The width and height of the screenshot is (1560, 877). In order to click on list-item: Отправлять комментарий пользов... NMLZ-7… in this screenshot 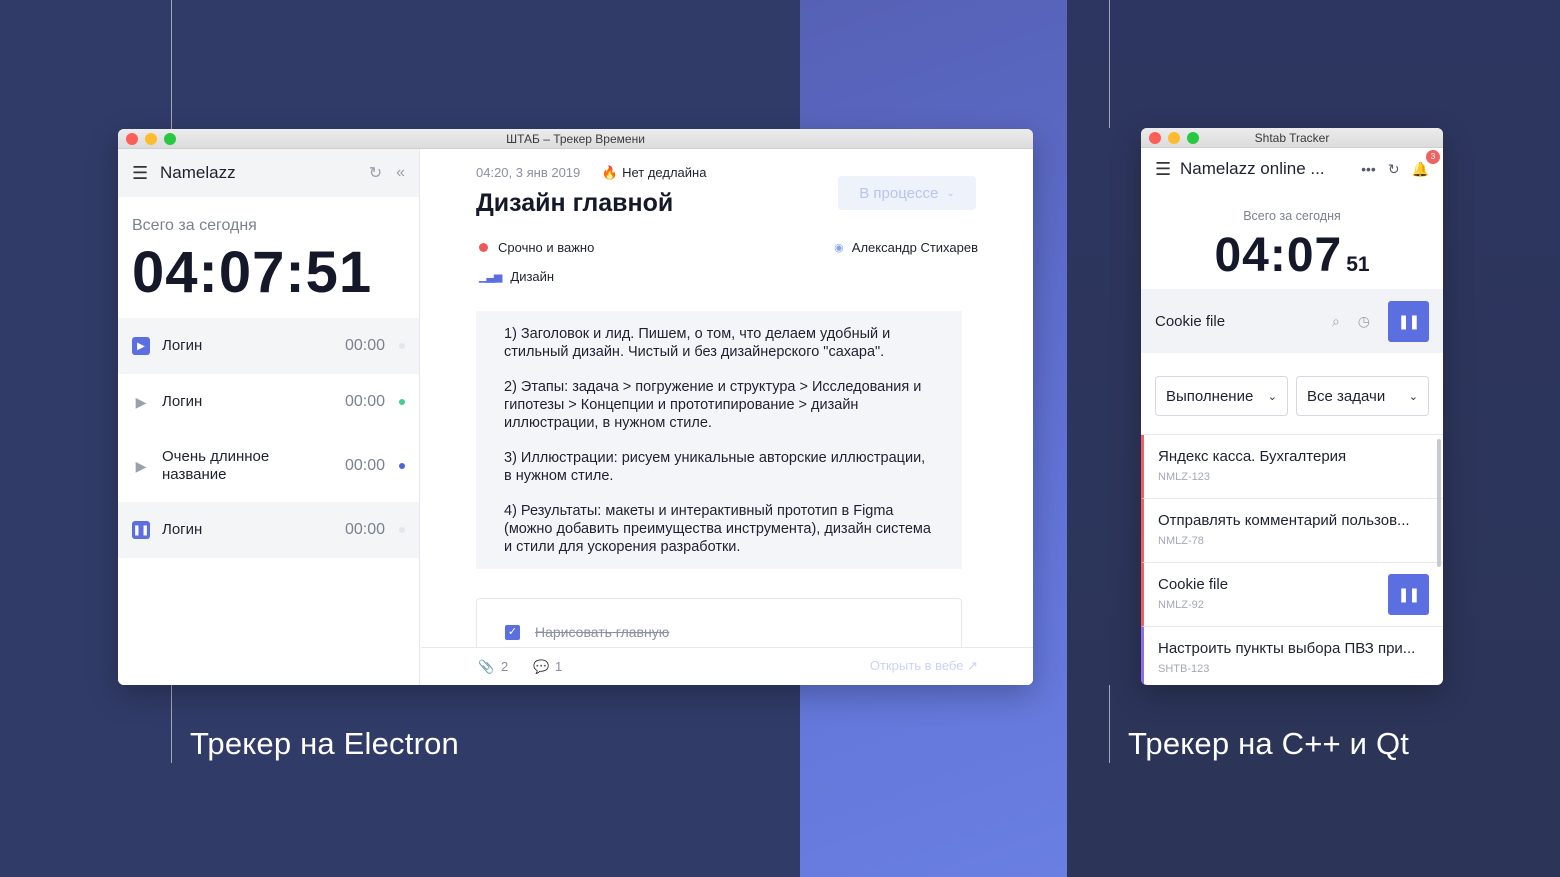, I will do `click(1292, 531)`.